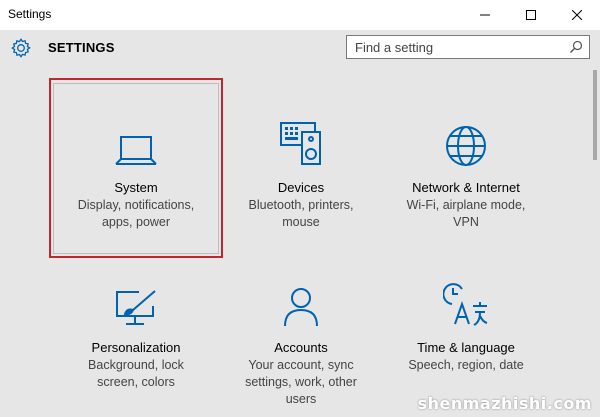 The width and height of the screenshot is (600, 417). I want to click on tile-title: Time & language, so click(466, 347).